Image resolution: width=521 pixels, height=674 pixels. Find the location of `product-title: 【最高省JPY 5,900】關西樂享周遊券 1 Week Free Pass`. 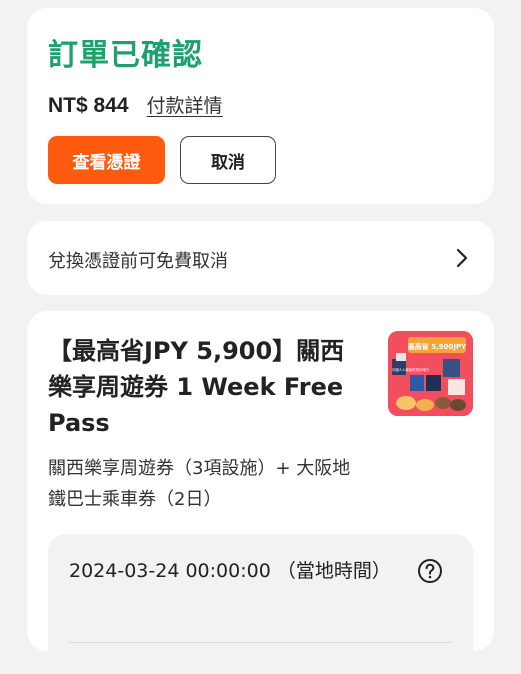

product-title: 【最高省JPY 5,900】關西樂享周遊券 1 Week Free Pass is located at coordinates (208, 387).